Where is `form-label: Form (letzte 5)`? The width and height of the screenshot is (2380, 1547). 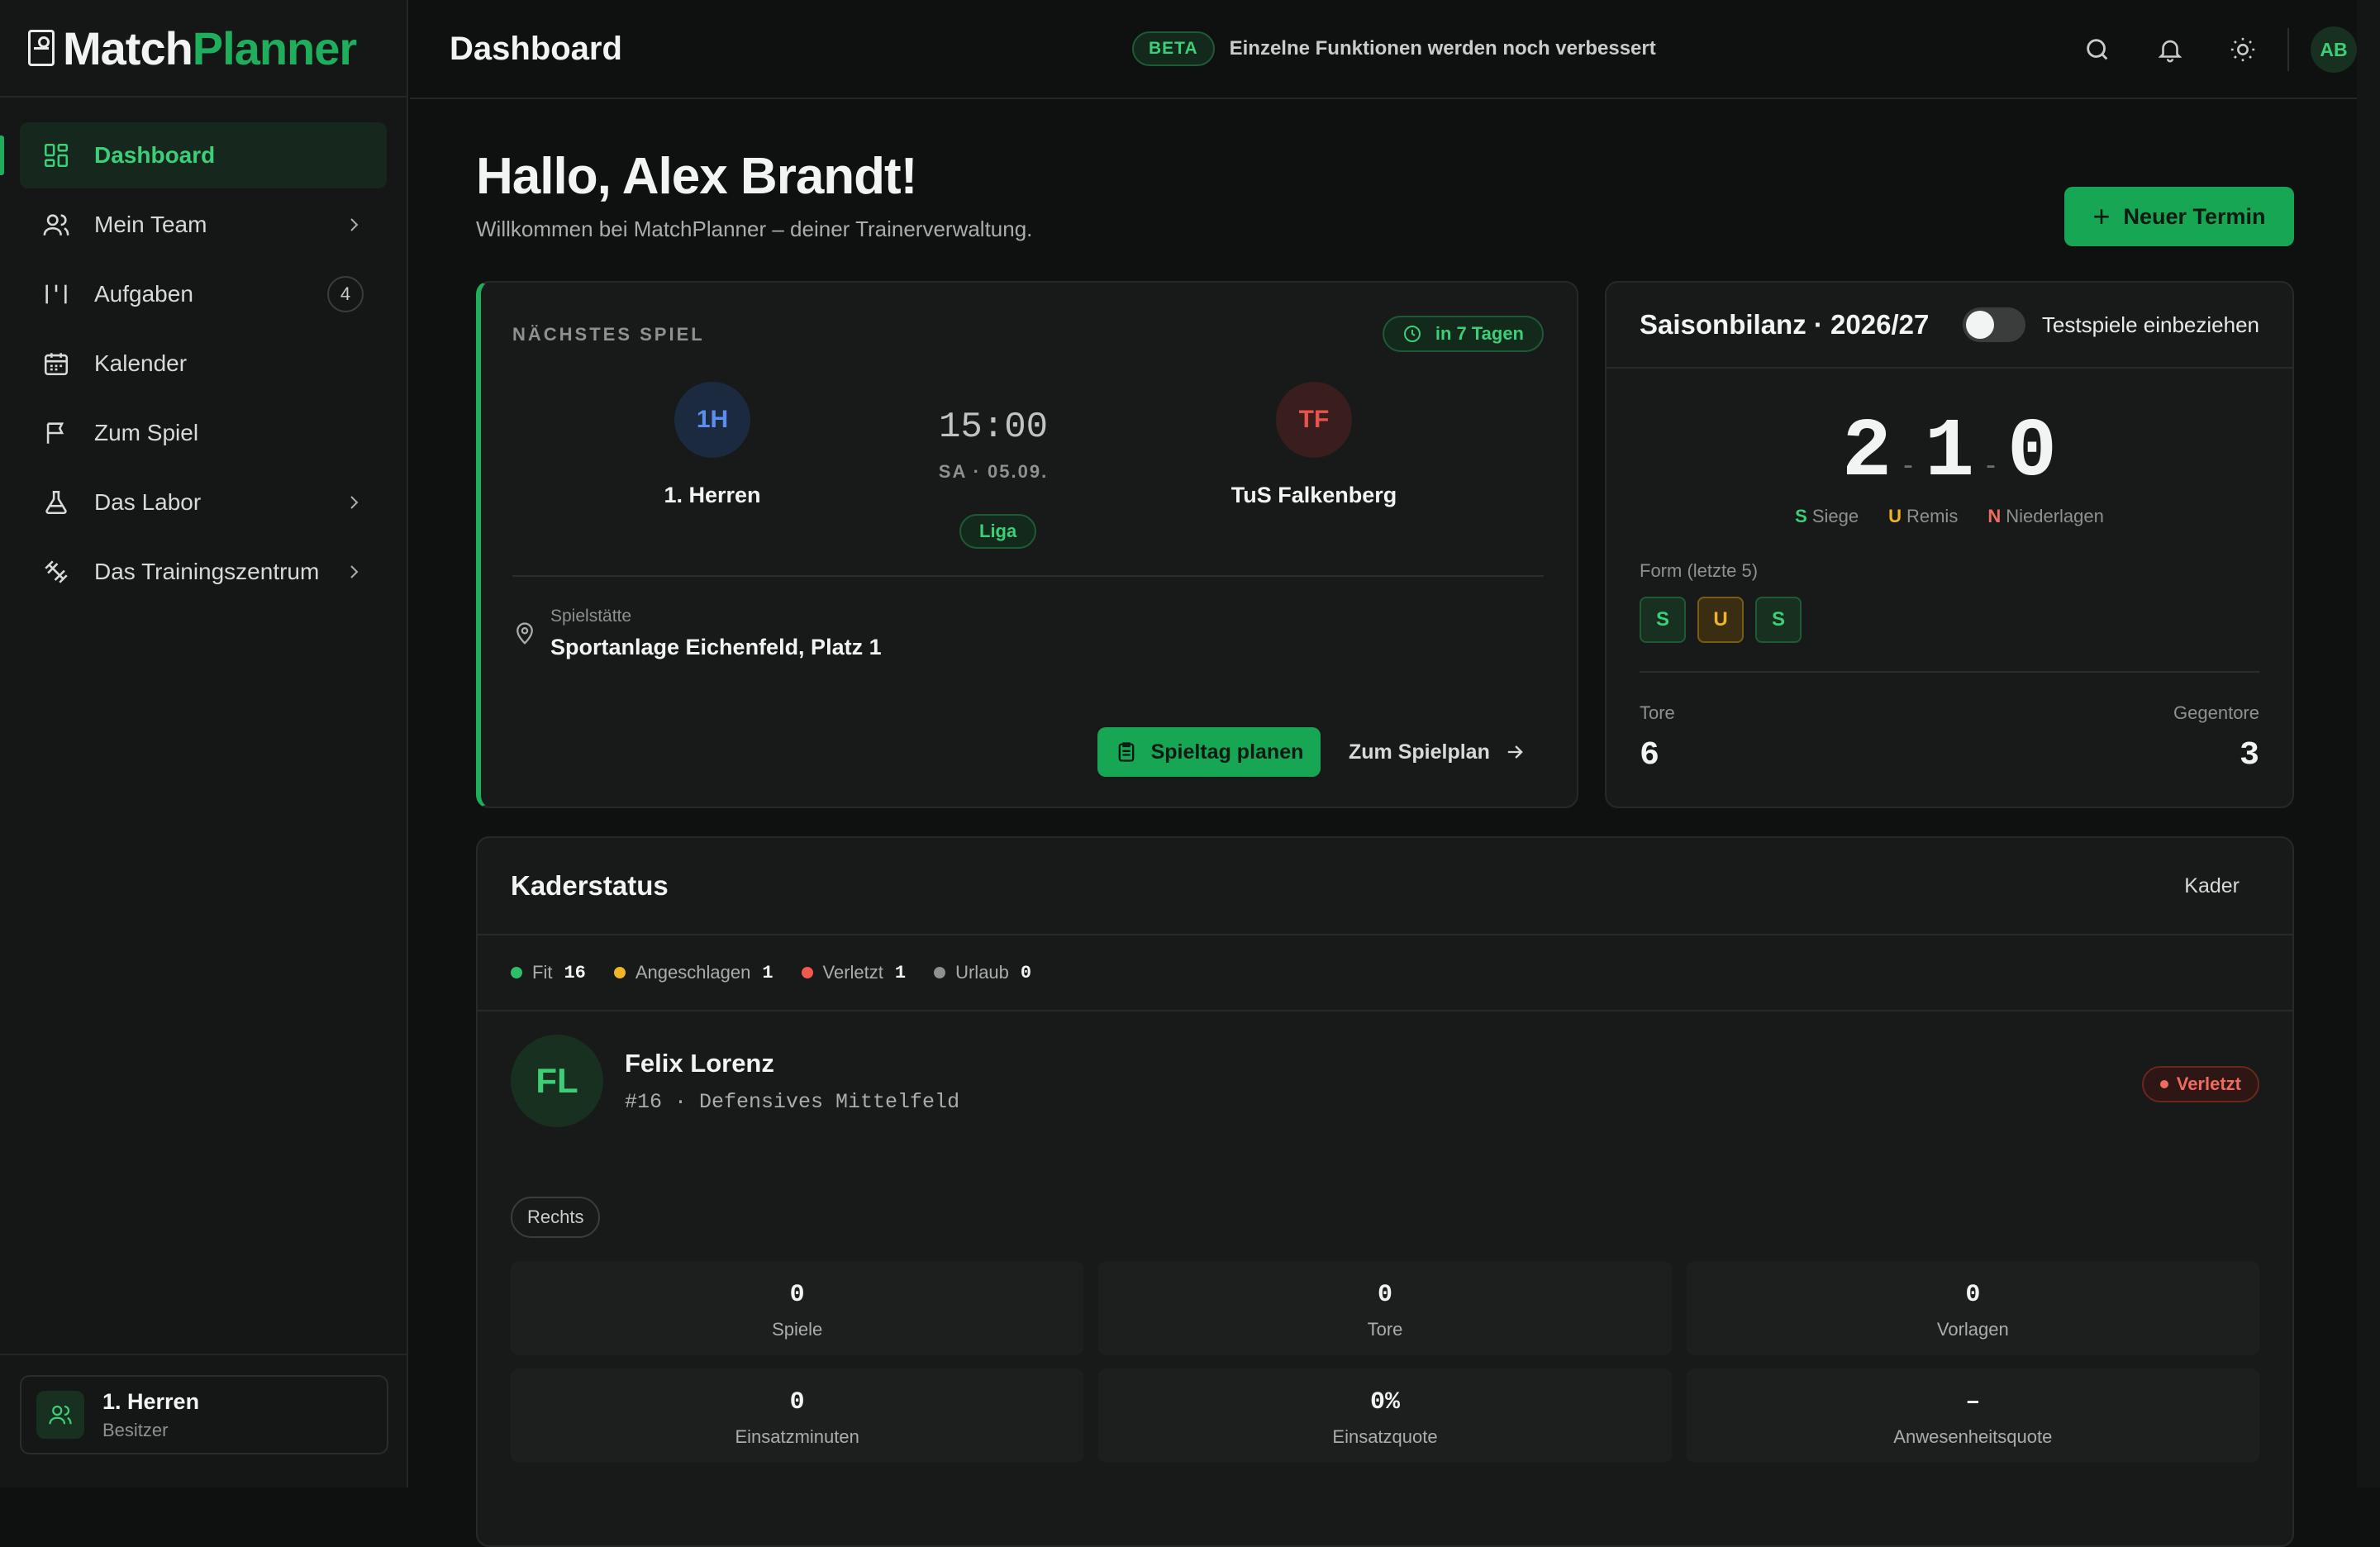
form-label: Form (letzte 5) is located at coordinates (1699, 570).